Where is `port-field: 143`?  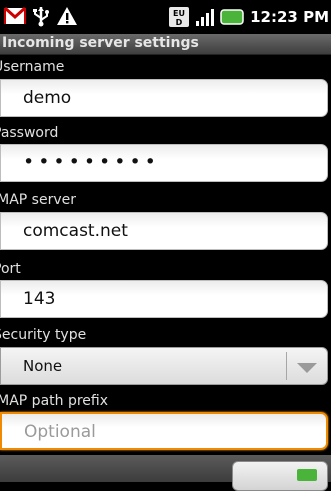 port-field: 143 is located at coordinates (164, 299).